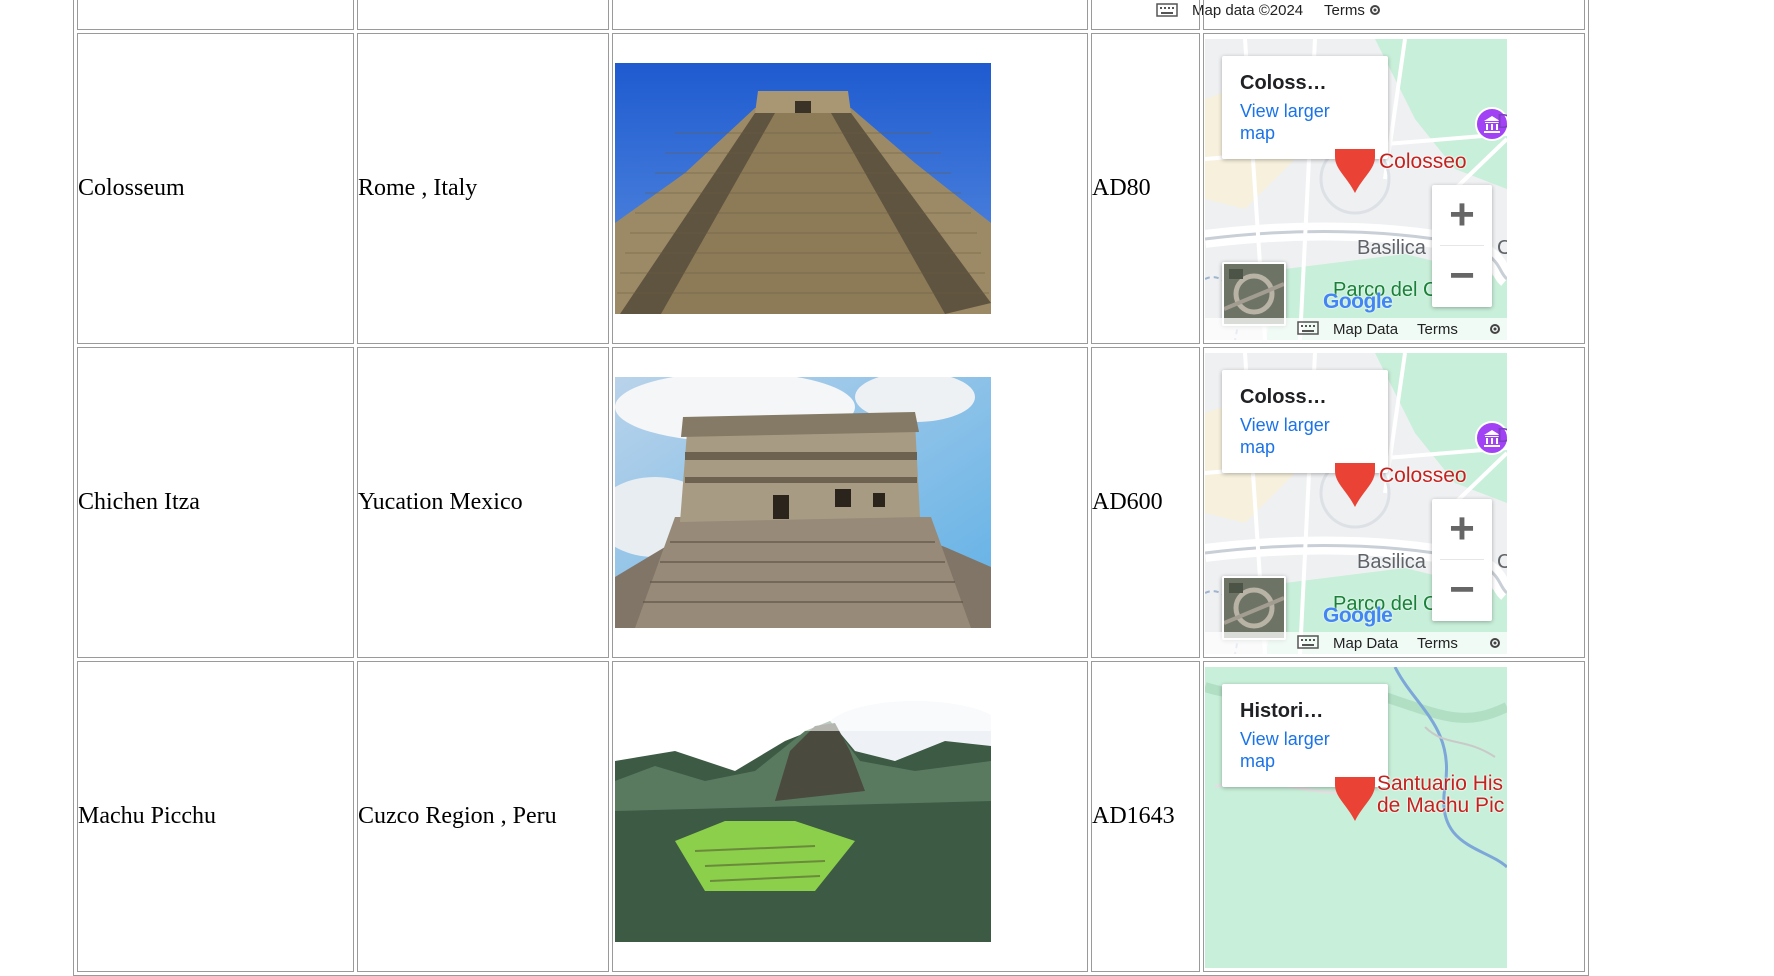 The height and width of the screenshot is (976, 1774). I want to click on wonder-name: Chichen Itza, so click(215, 502).